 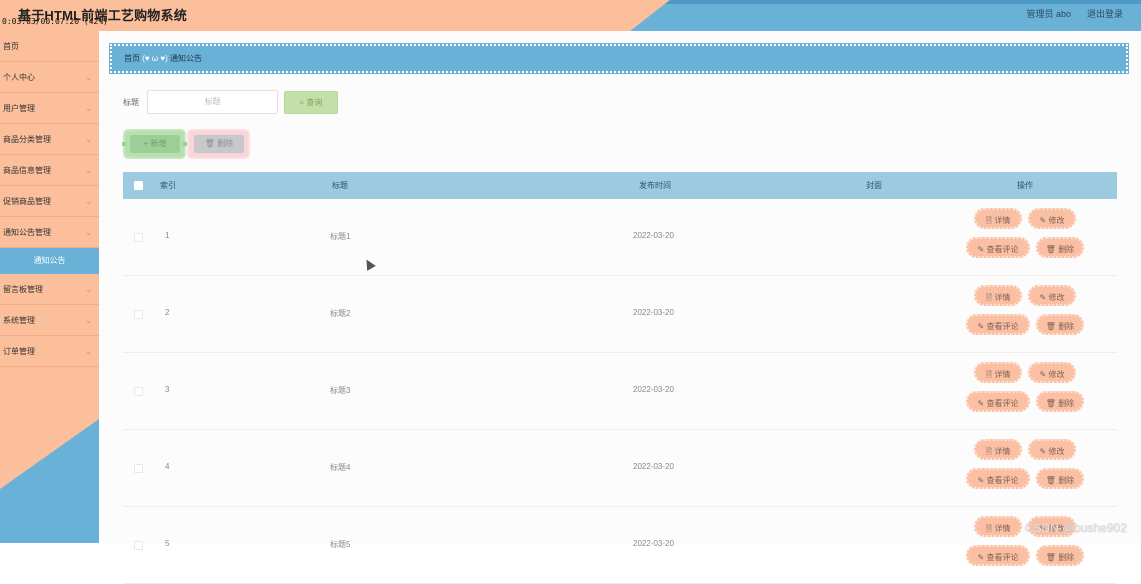 I want to click on logout-link: 退出登录, so click(x=1105, y=13).